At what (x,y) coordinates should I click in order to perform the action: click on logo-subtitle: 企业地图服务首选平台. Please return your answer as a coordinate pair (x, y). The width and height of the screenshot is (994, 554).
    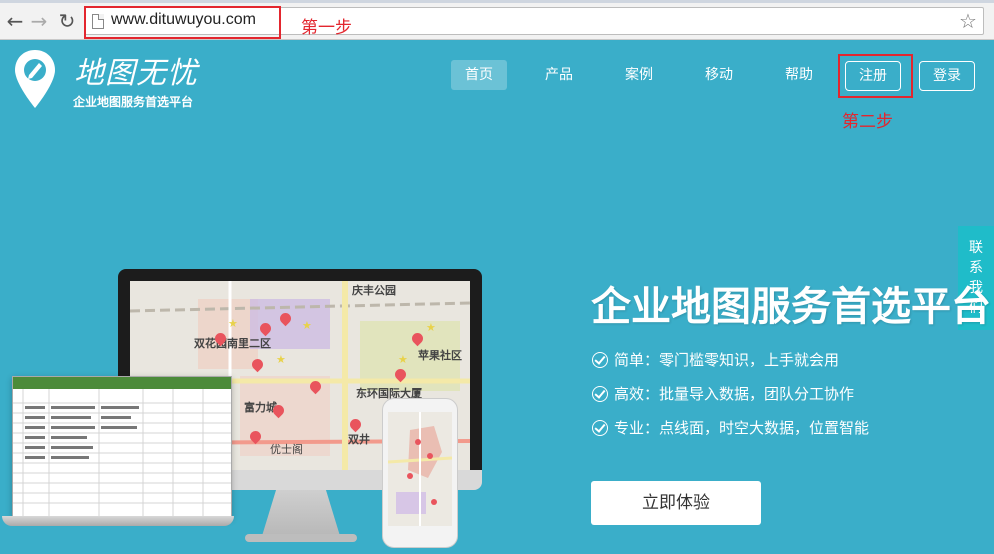
    Looking at the image, I should click on (133, 102).